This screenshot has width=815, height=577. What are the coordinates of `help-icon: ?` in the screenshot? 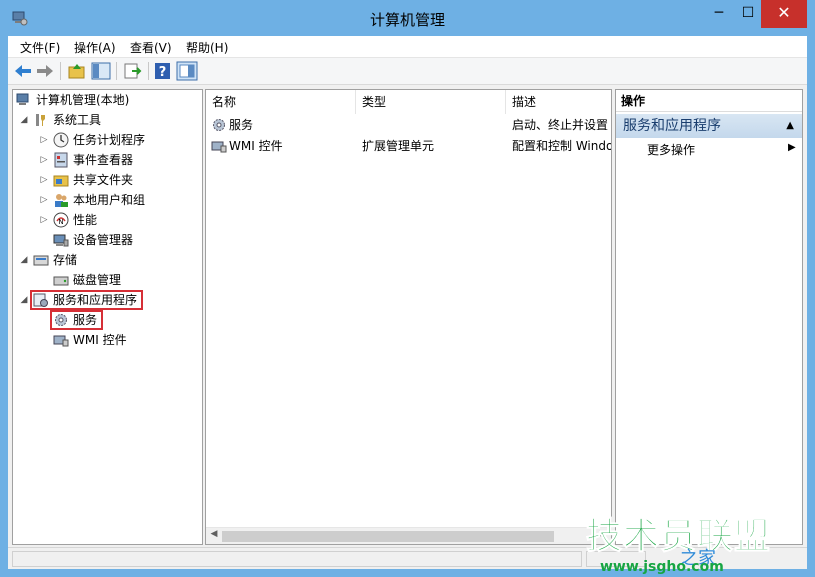 It's located at (163, 71).